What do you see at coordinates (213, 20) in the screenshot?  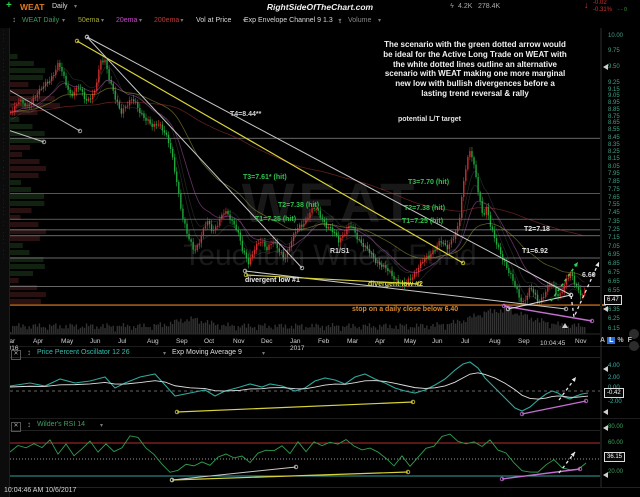 I see `indicator-vol-at-price: Vol at Price` at bounding box center [213, 20].